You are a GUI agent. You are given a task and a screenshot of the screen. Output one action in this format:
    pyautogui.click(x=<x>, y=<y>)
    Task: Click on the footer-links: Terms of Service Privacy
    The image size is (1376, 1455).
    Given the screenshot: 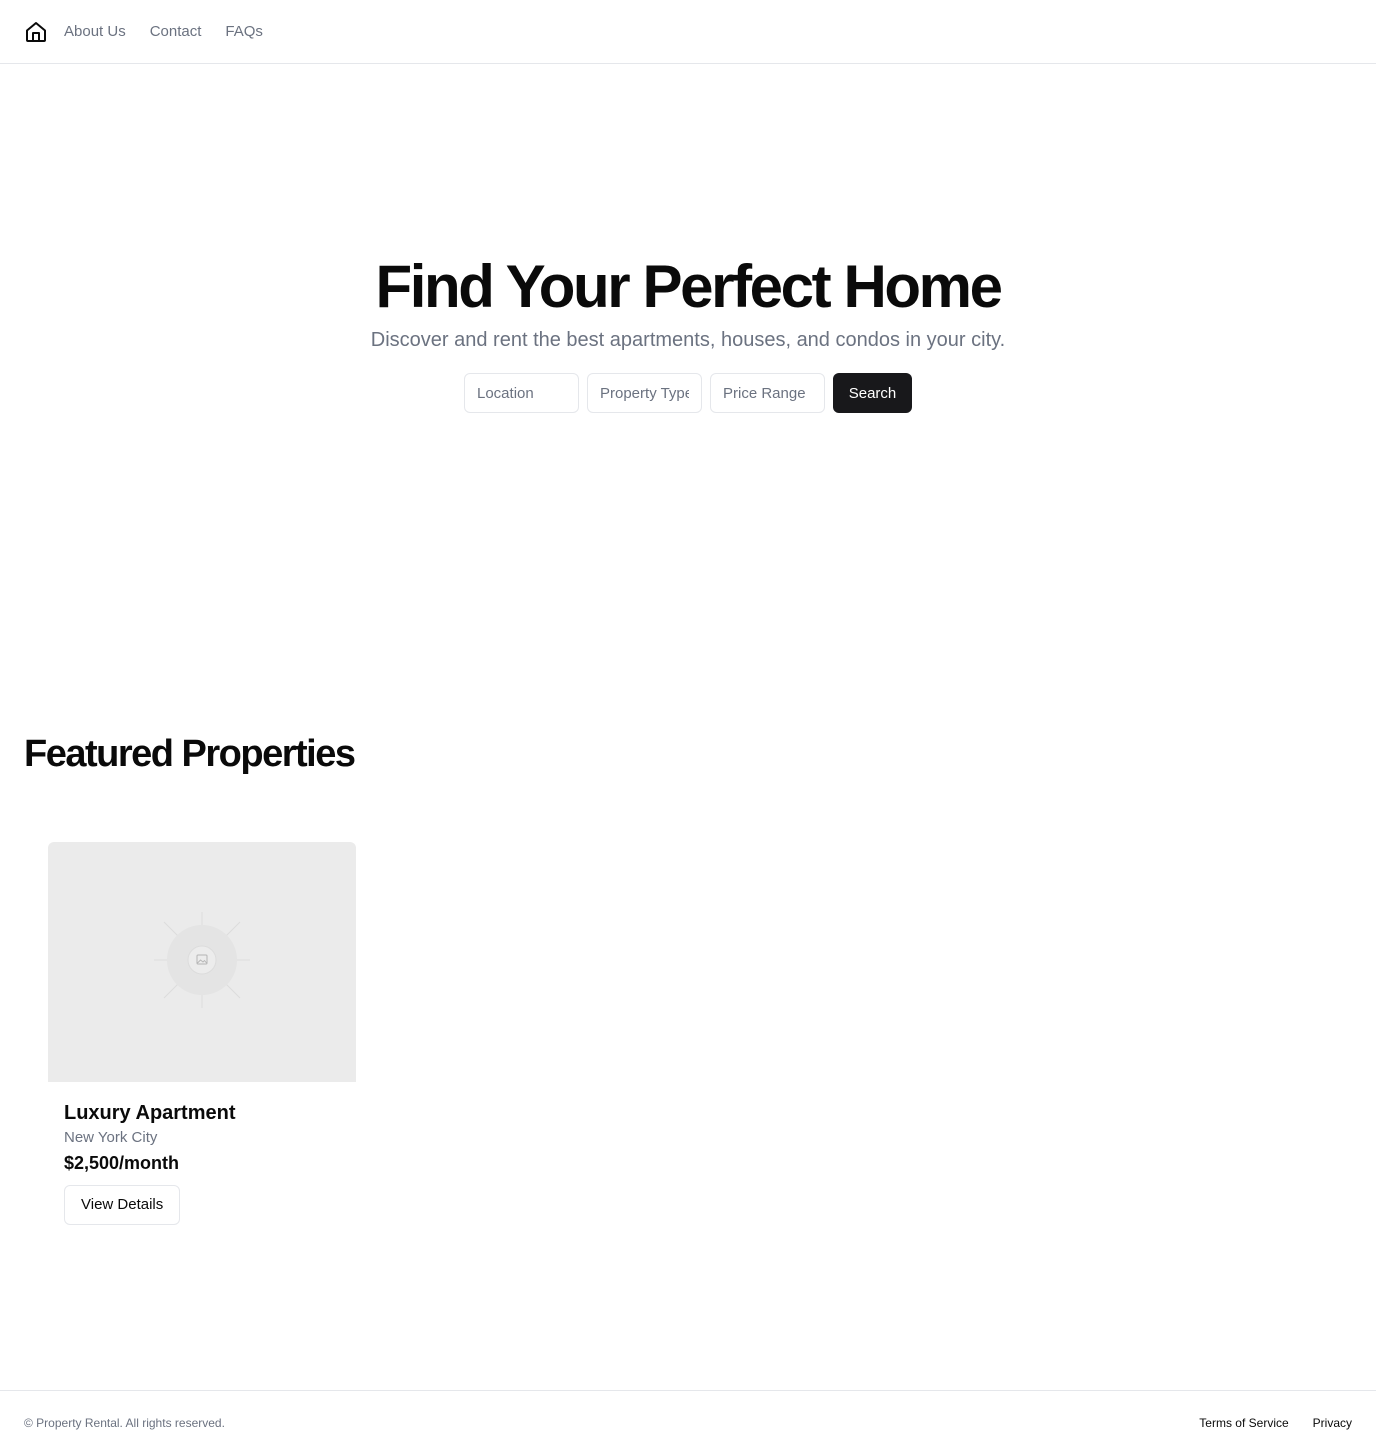 What is the action you would take?
    pyautogui.click(x=1275, y=1423)
    